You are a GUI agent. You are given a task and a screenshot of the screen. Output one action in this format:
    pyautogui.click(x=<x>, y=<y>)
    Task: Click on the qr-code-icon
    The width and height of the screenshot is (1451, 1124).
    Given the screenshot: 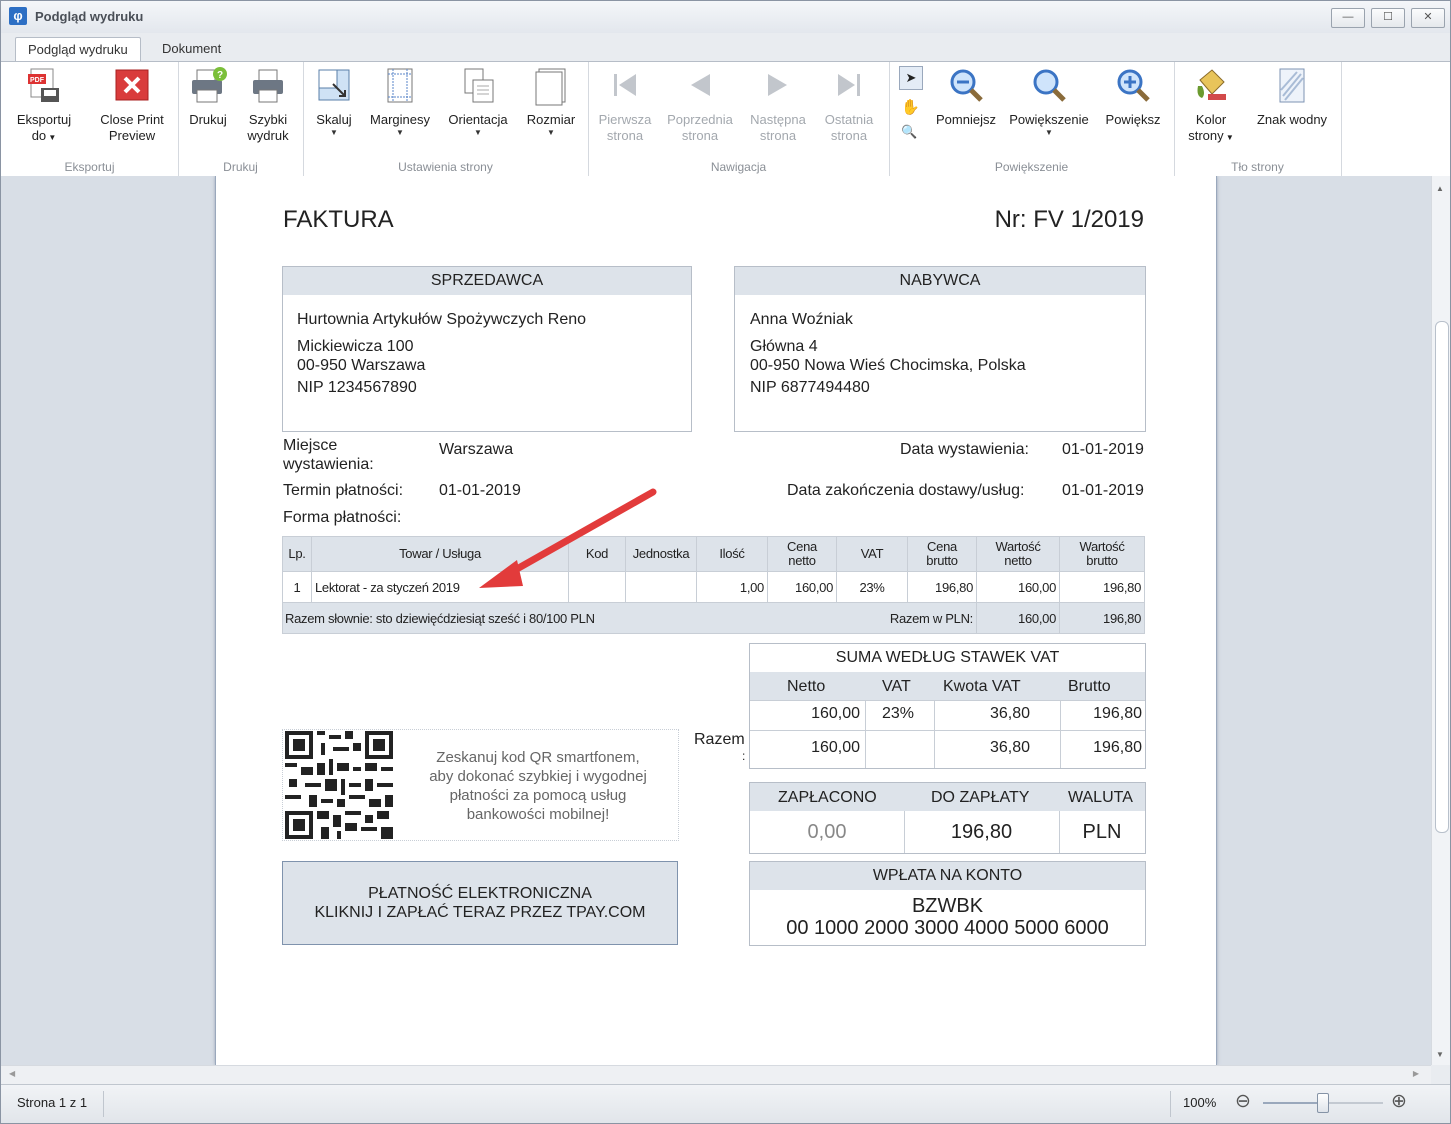 What is the action you would take?
    pyautogui.click(x=339, y=785)
    